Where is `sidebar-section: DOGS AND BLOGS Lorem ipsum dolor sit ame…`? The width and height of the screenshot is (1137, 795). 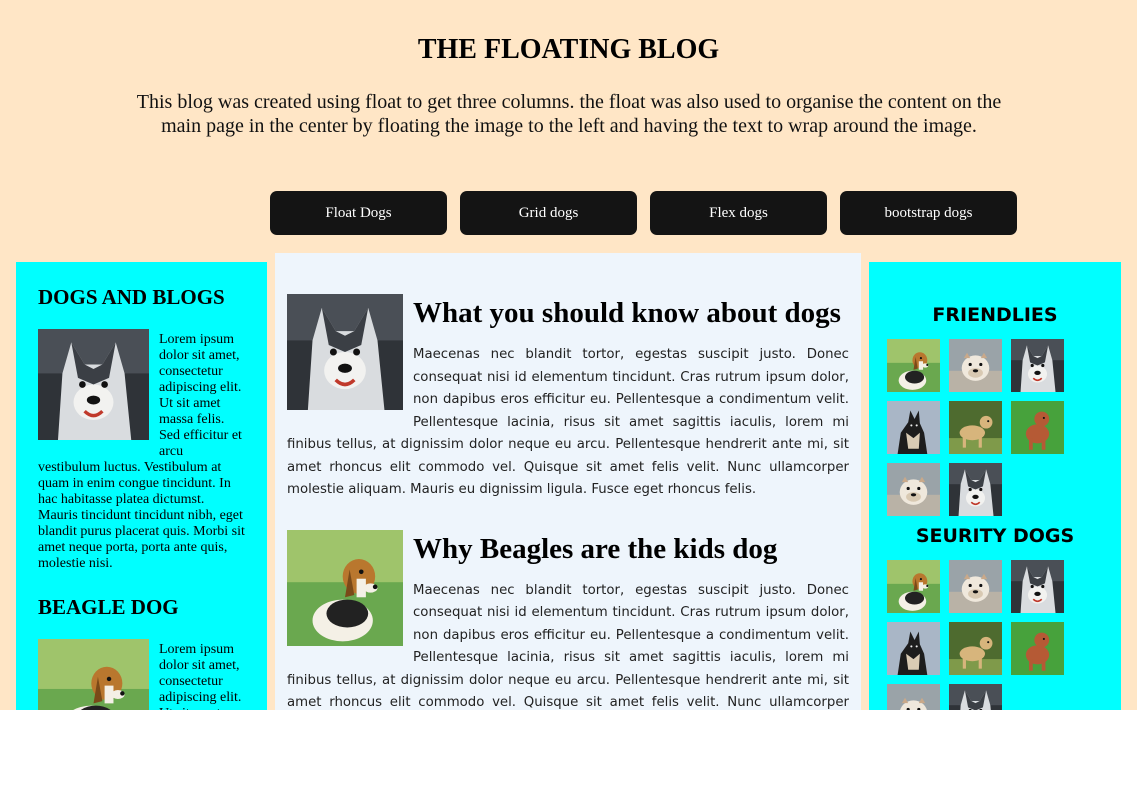 sidebar-section: DOGS AND BLOGS Lorem ipsum dolor sit ame… is located at coordinates (141, 417).